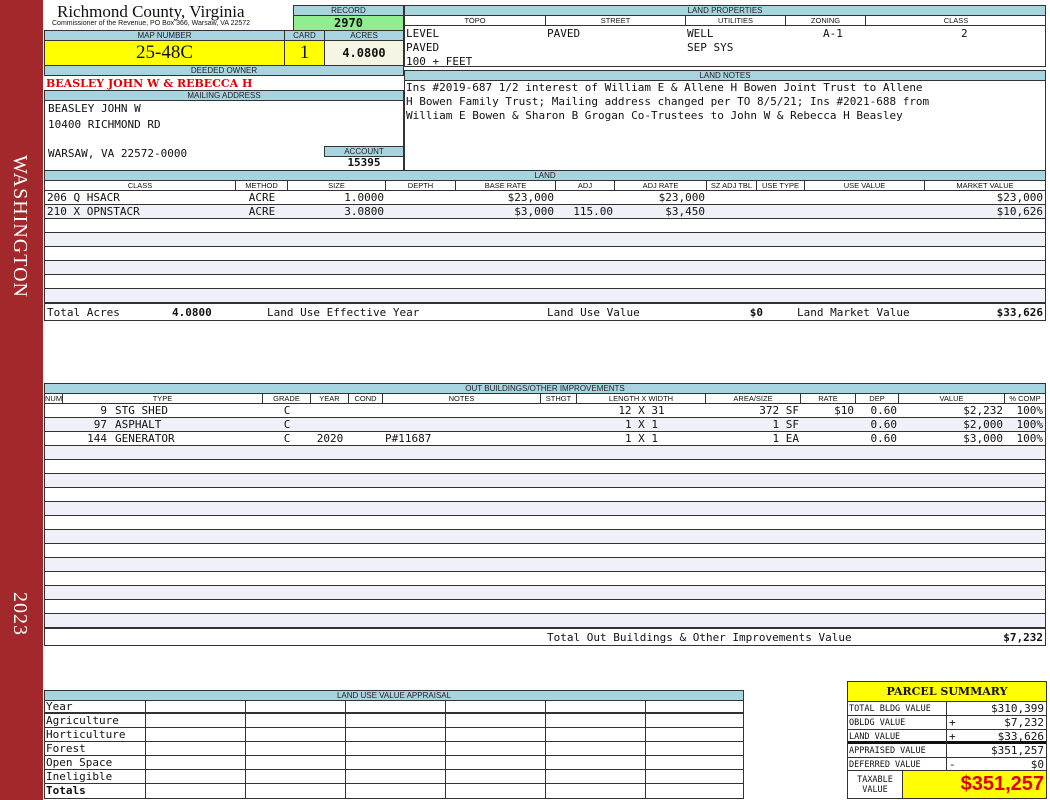  Describe the element at coordinates (364, 53) in the screenshot. I see `acres-value: 4.0800` at that location.